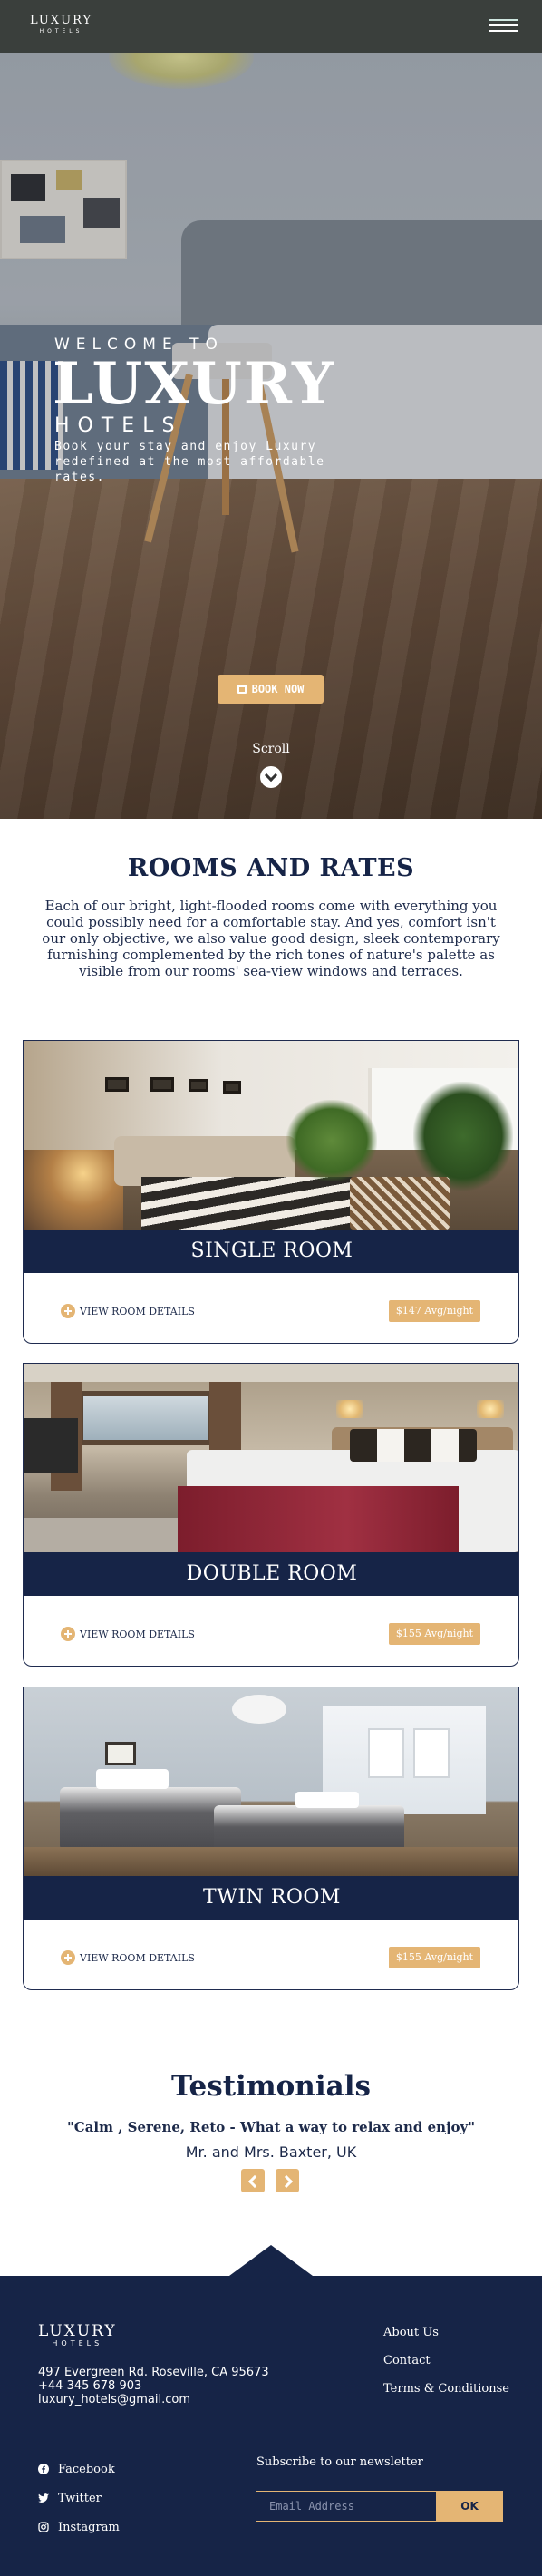 Image resolution: width=542 pixels, height=2576 pixels. Describe the element at coordinates (153, 2372) in the screenshot. I see `footer-address: 497 Evergreen Rd. Roseville, CA 95673` at that location.